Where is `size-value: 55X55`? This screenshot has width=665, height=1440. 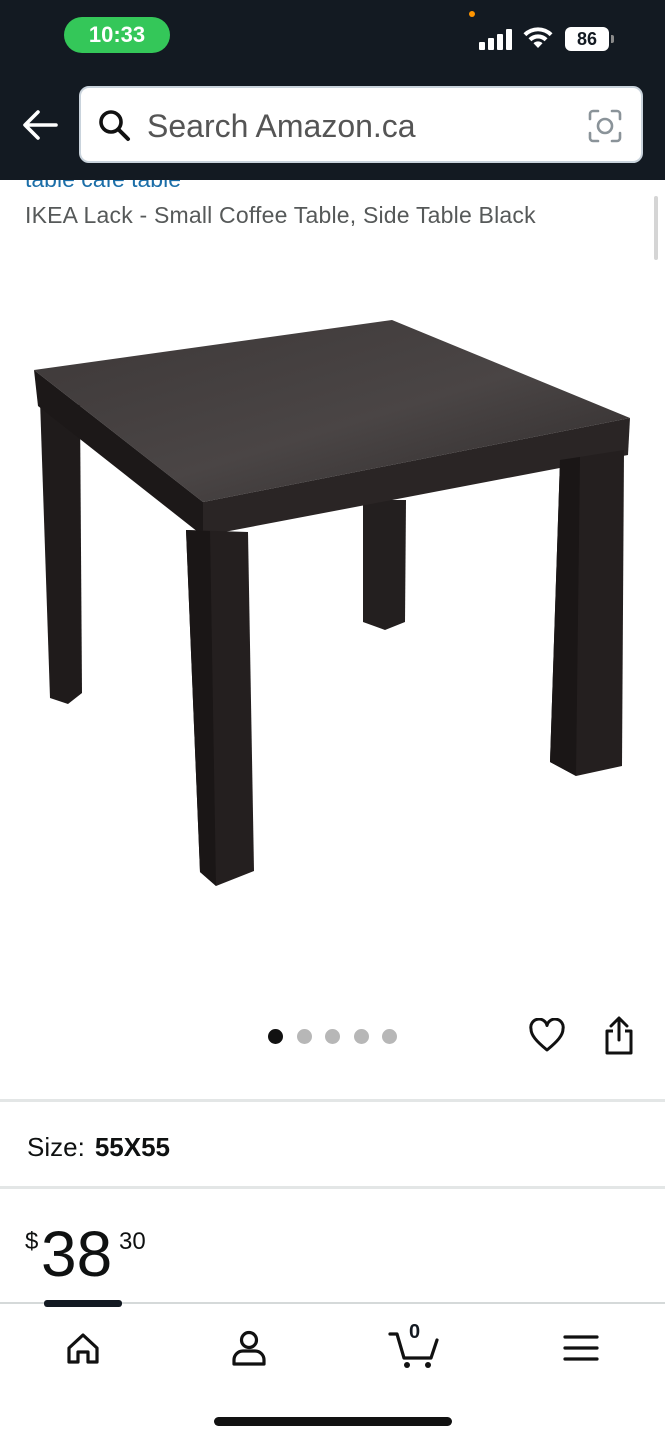
size-value: 55X55 is located at coordinates (132, 1147).